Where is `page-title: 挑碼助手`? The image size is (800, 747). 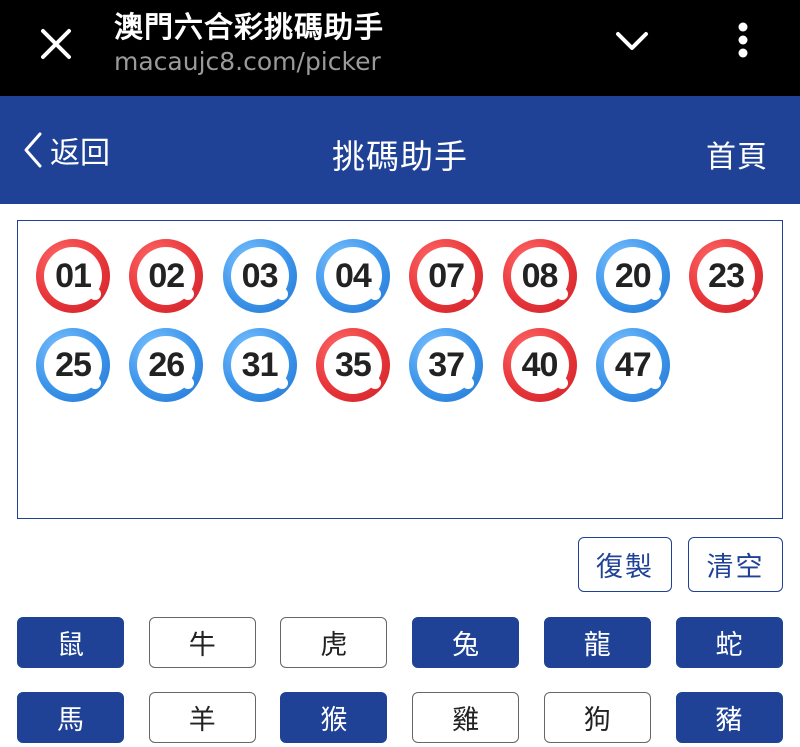
page-title: 挑碼助手 is located at coordinates (400, 156).